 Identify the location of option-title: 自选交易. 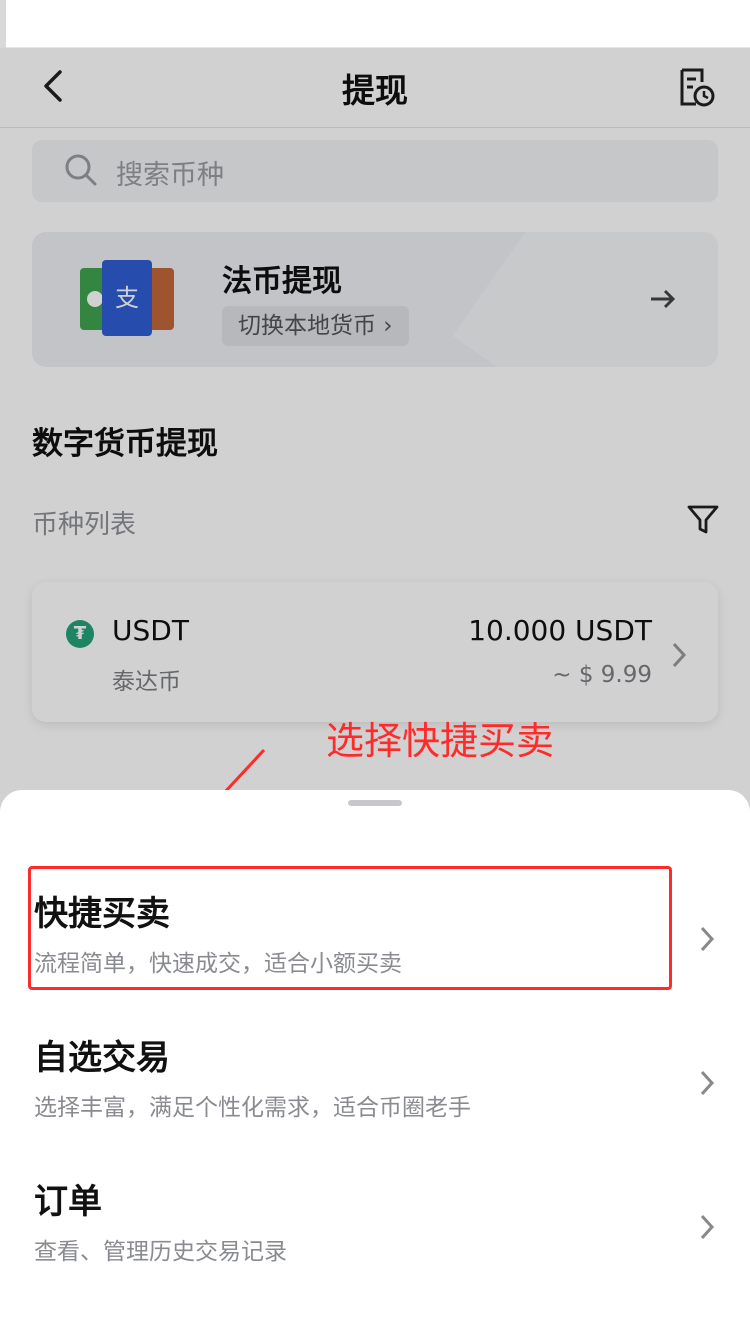
(102, 1058).